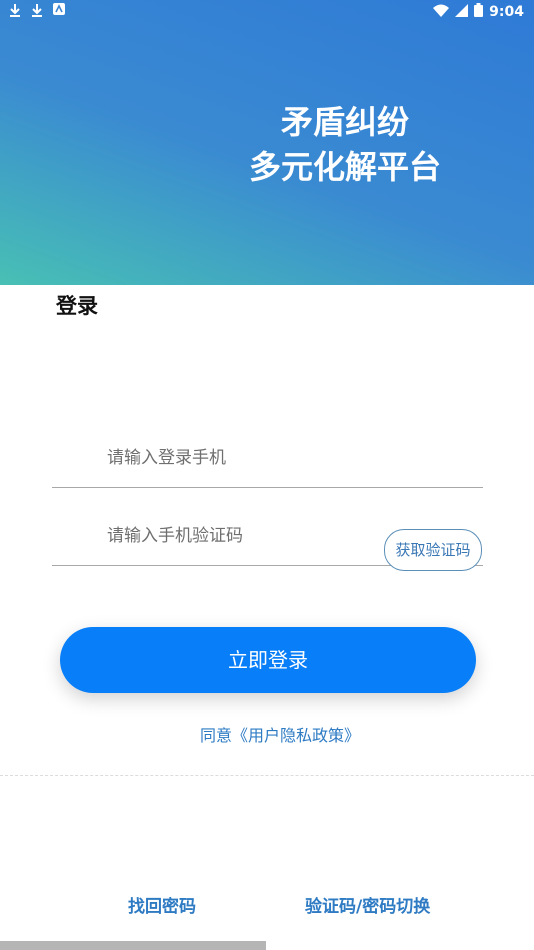  I want to click on status-time: 9:04, so click(506, 12).